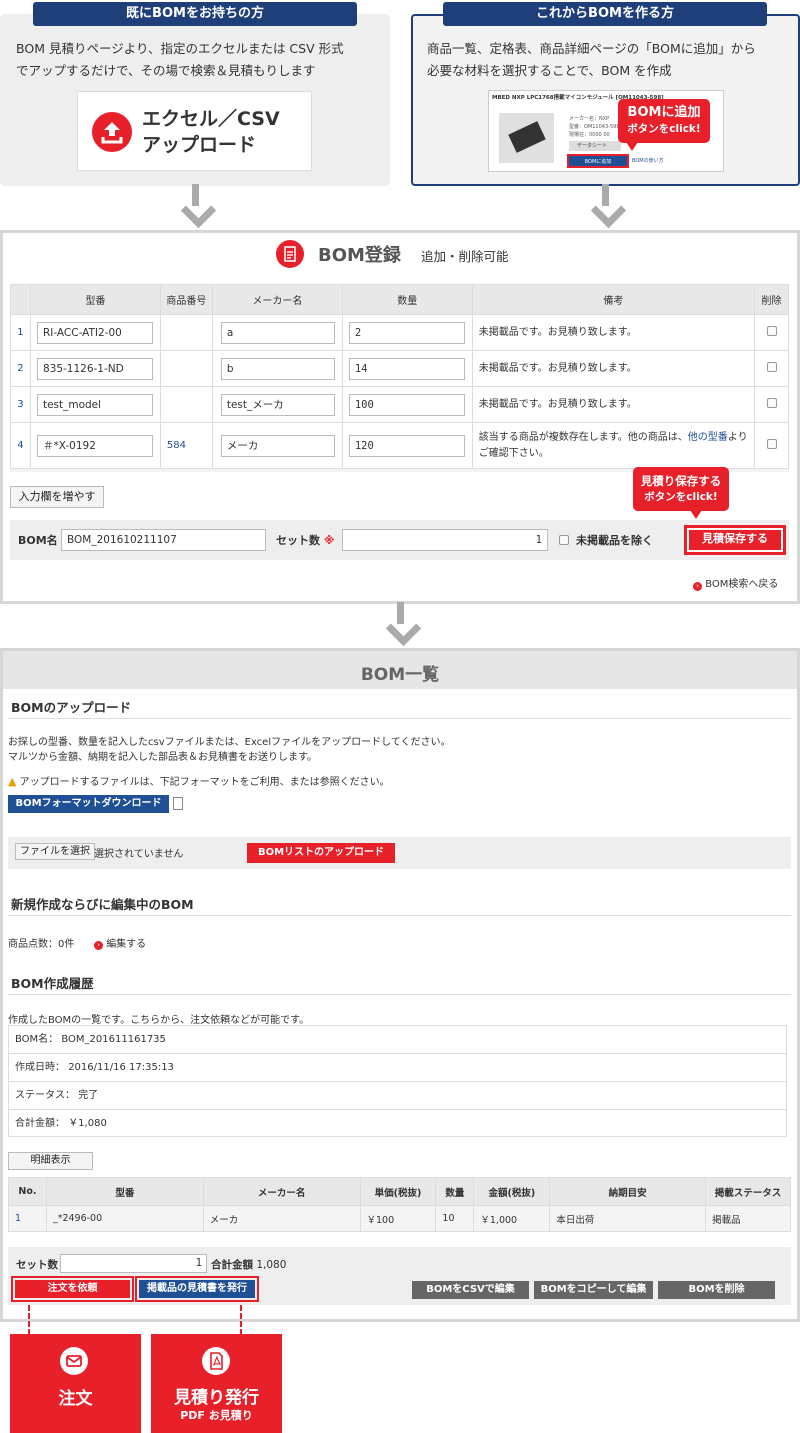 The image size is (800, 1433). What do you see at coordinates (120, 942) in the screenshot?
I see `edit-bom-link: › 編集する` at bounding box center [120, 942].